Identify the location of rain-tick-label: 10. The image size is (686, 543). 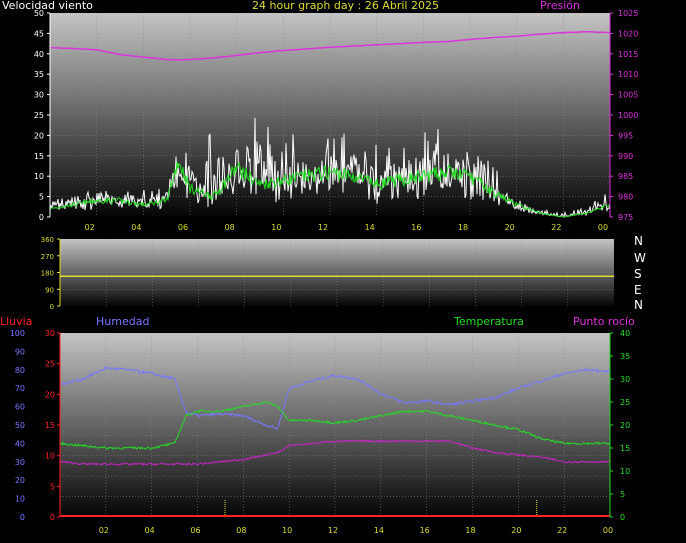
(50, 456).